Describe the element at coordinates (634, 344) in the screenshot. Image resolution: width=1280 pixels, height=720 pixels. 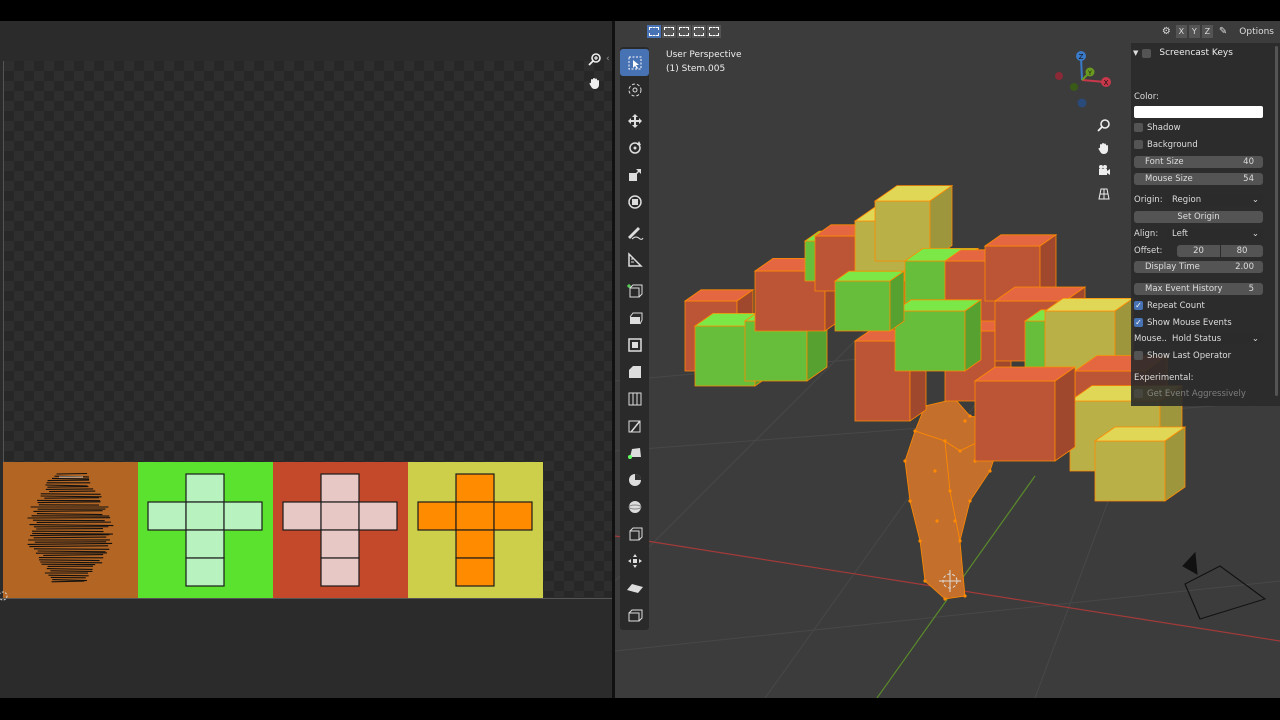
I see `inset-icon` at that location.